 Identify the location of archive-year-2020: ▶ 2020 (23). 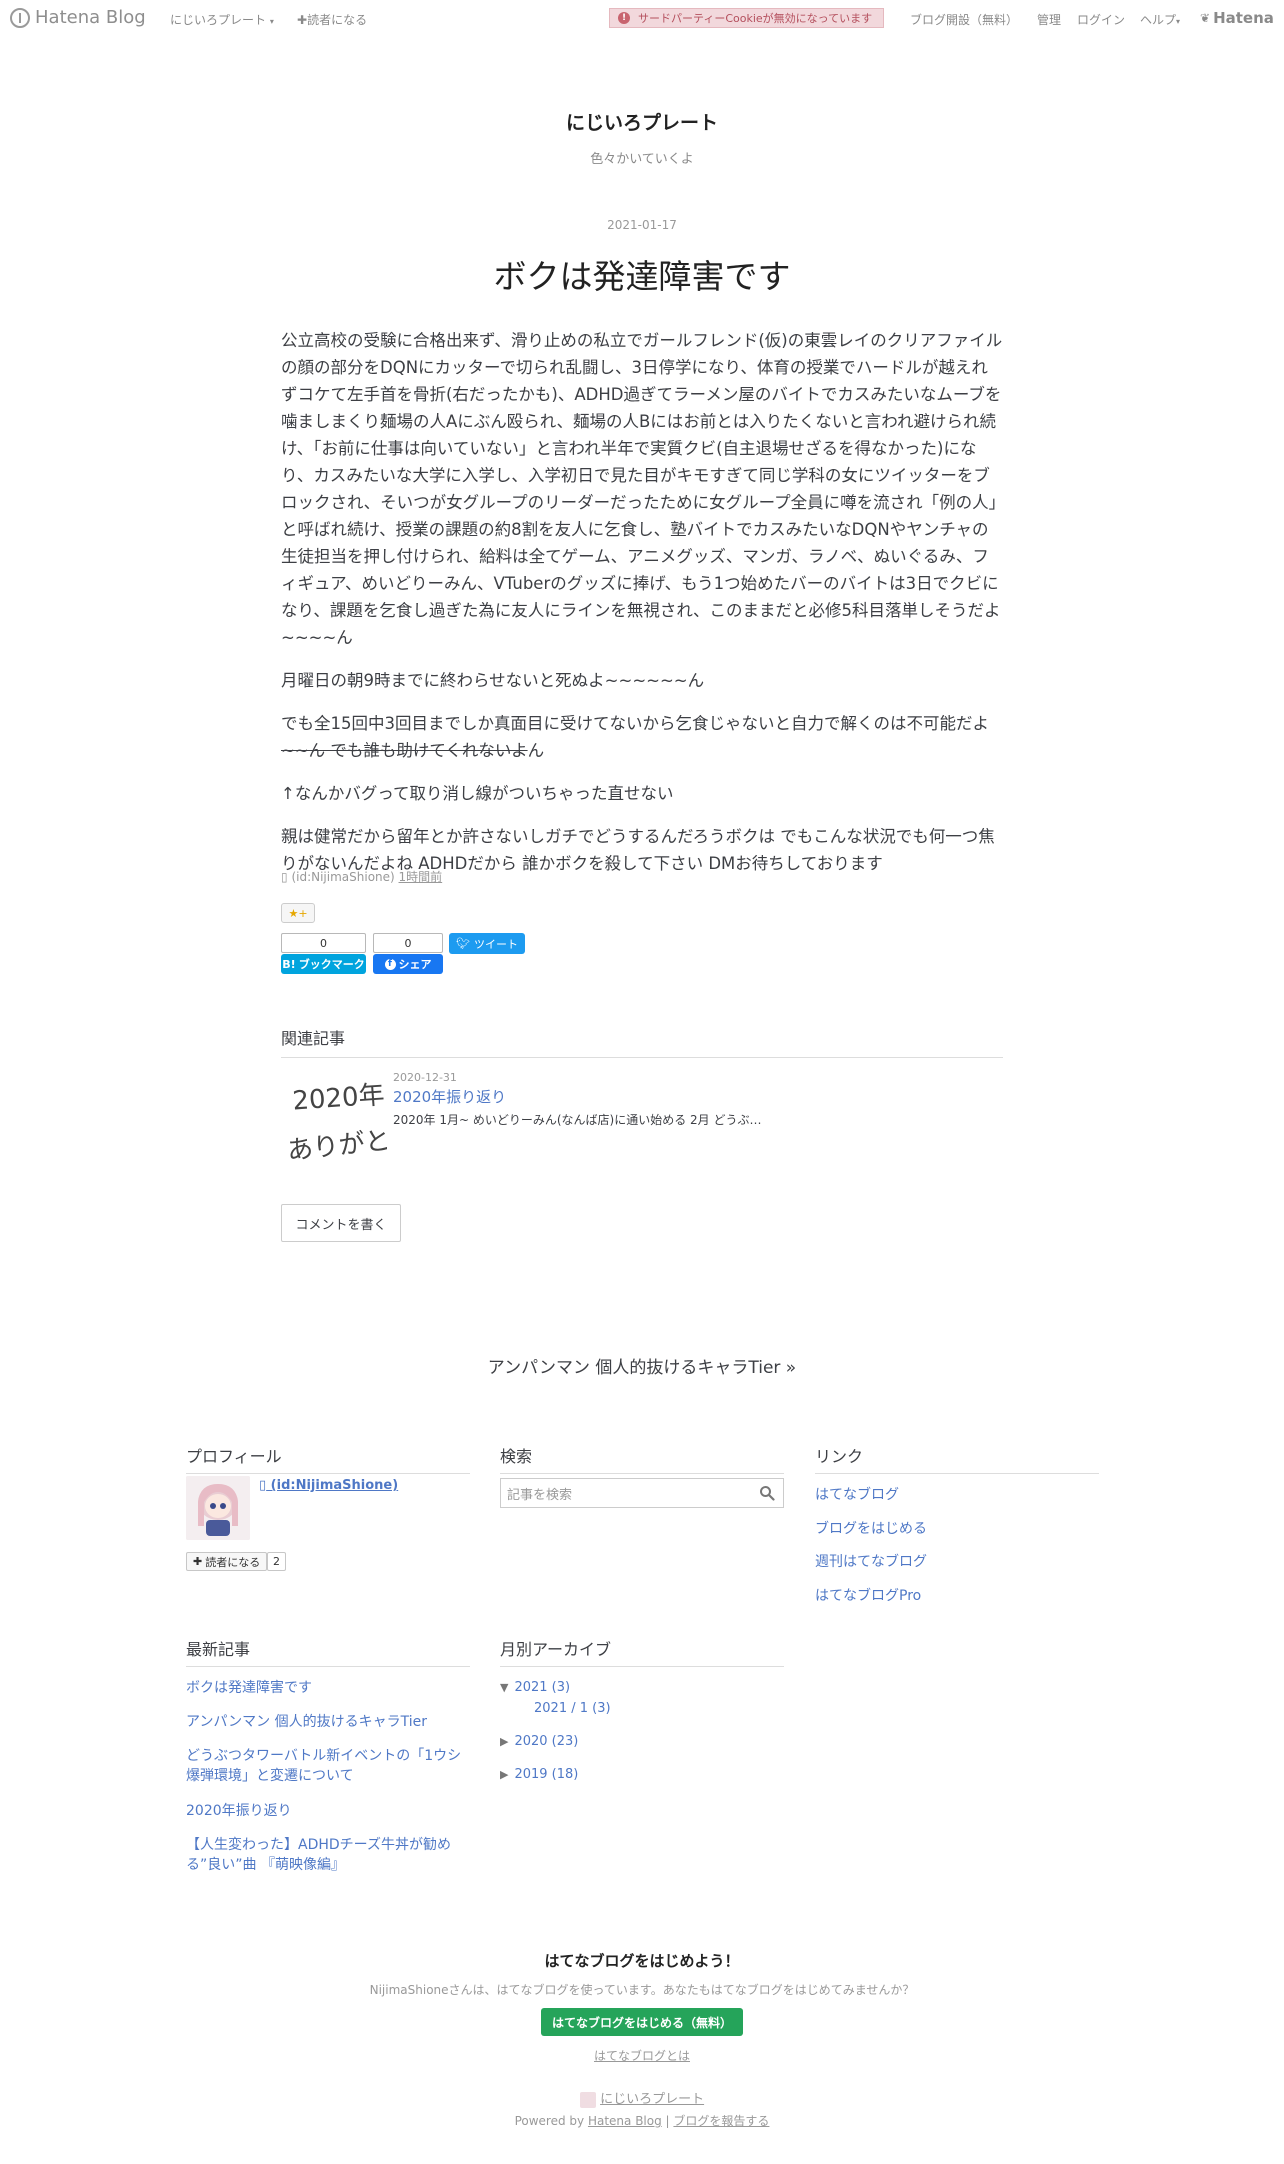
(539, 1741).